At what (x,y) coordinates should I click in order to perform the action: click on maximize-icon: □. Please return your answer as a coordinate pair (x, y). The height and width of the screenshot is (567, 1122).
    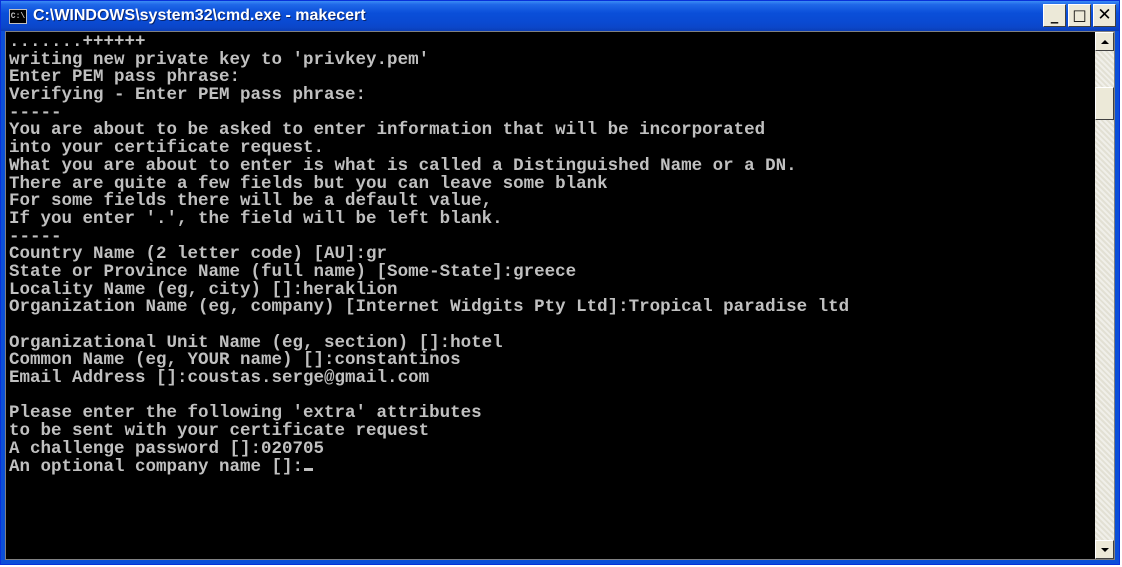
    Looking at the image, I should click on (1079, 15).